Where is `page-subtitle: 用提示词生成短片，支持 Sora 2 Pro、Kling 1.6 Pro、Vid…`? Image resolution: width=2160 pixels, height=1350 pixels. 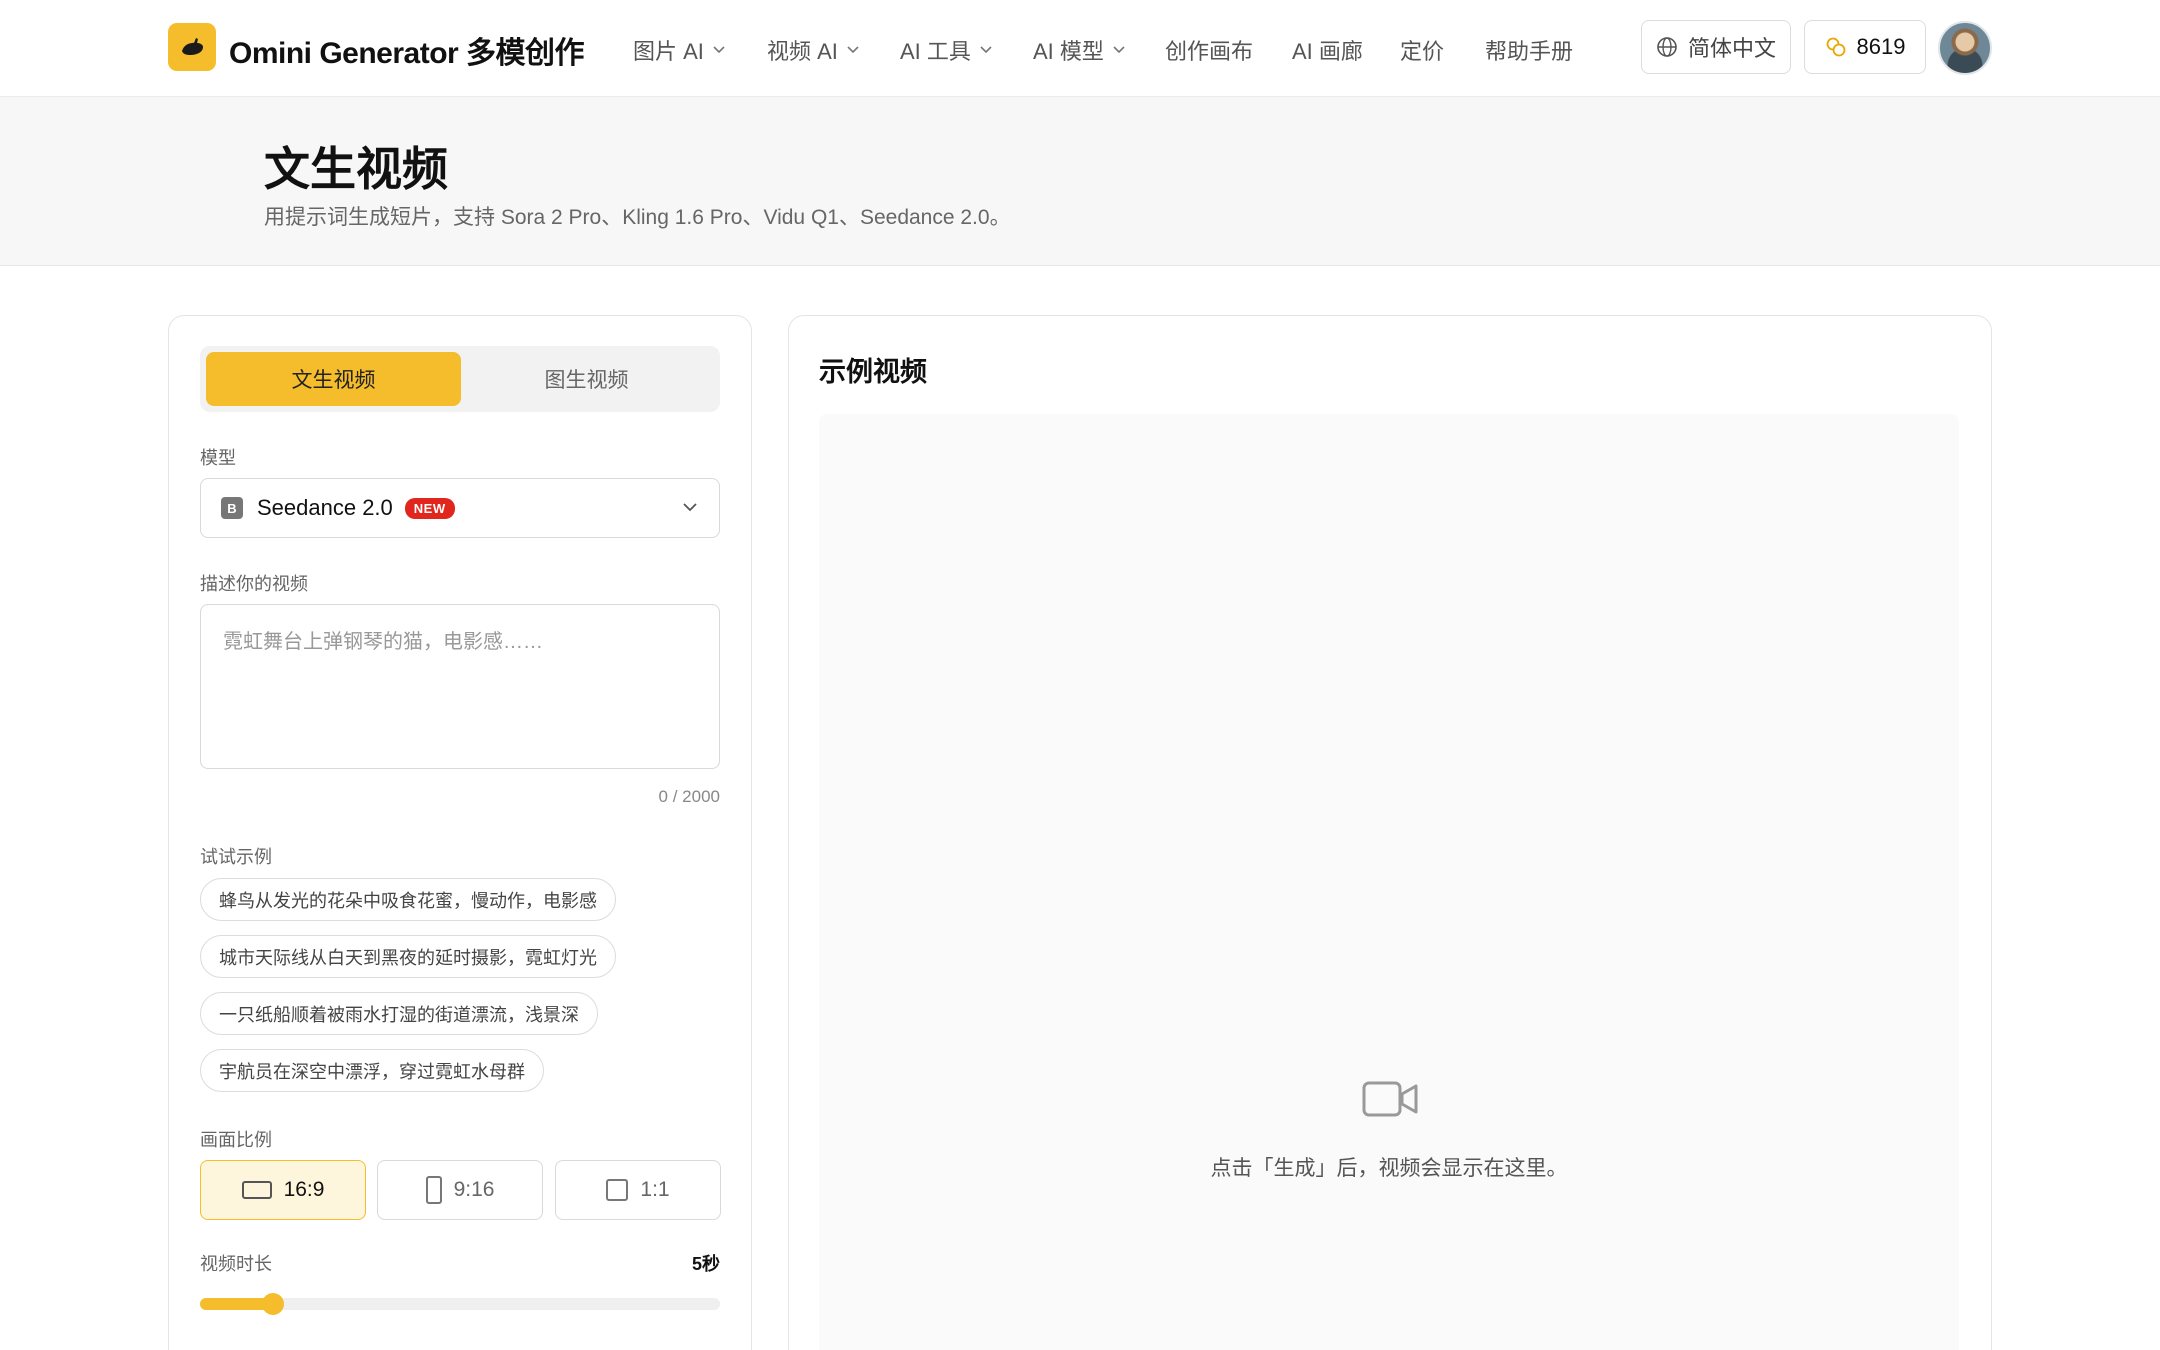 page-subtitle: 用提示词生成短片，支持 Sora 2 Pro、Kling 1.6 Pro、Vid… is located at coordinates (637, 217).